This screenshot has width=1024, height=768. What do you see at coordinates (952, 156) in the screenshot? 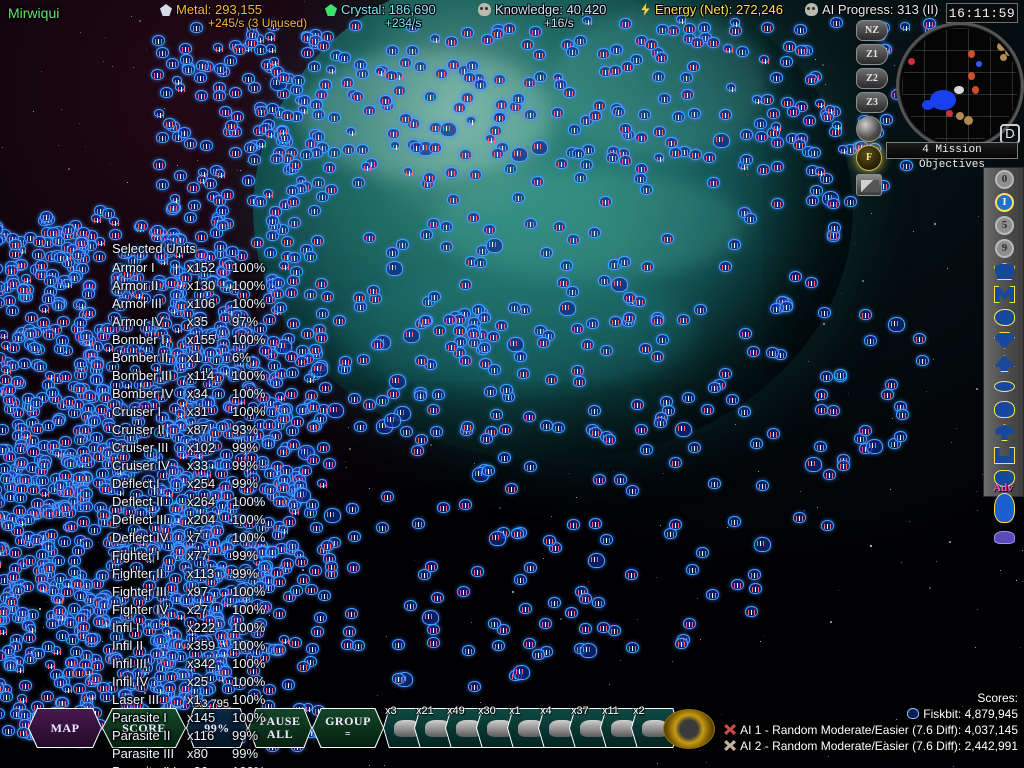
I see `mission-objectives-button: 4 Mission Objectives` at bounding box center [952, 156].